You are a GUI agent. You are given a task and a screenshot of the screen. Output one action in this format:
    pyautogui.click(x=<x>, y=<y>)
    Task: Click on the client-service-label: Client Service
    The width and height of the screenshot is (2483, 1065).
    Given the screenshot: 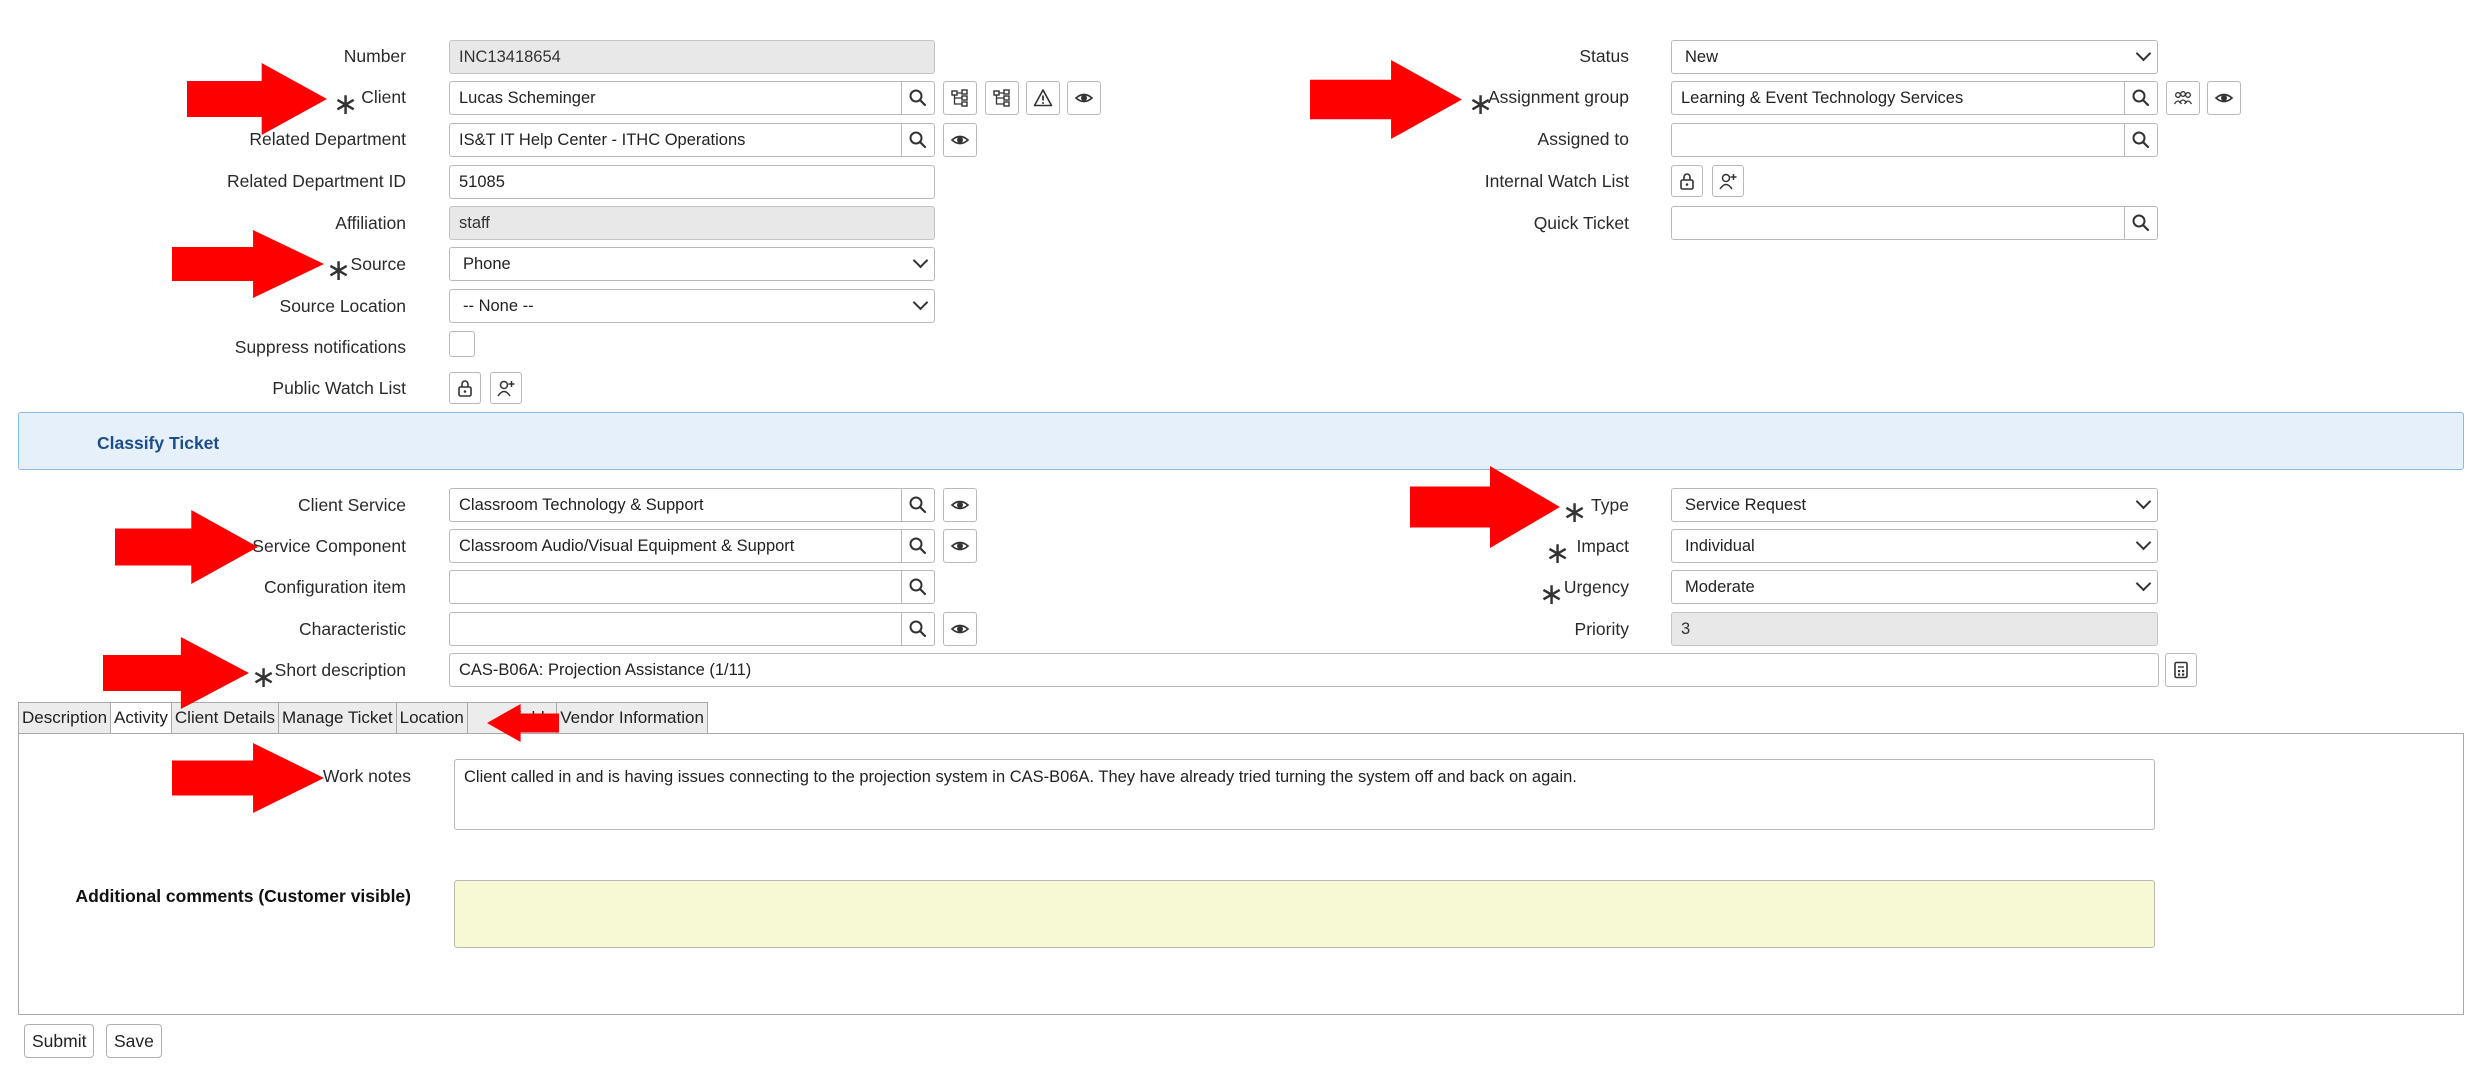 What is the action you would take?
    pyautogui.click(x=352, y=505)
    